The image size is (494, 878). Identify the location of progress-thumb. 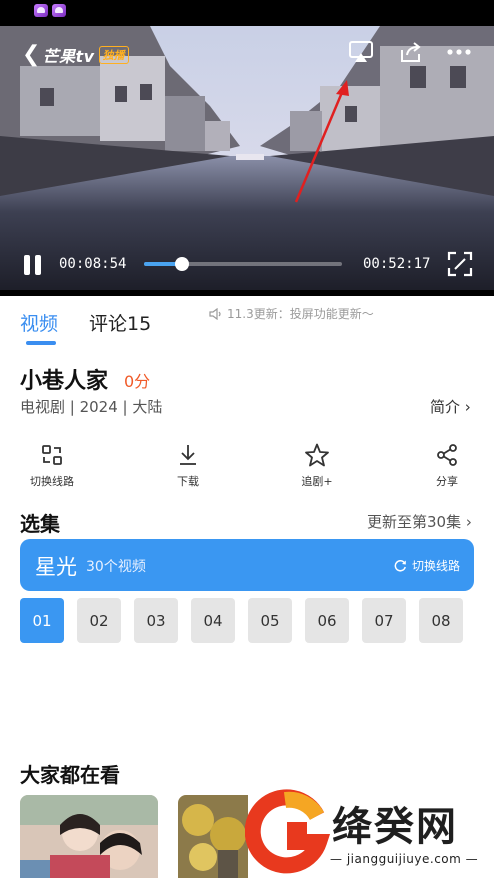
(181, 264).